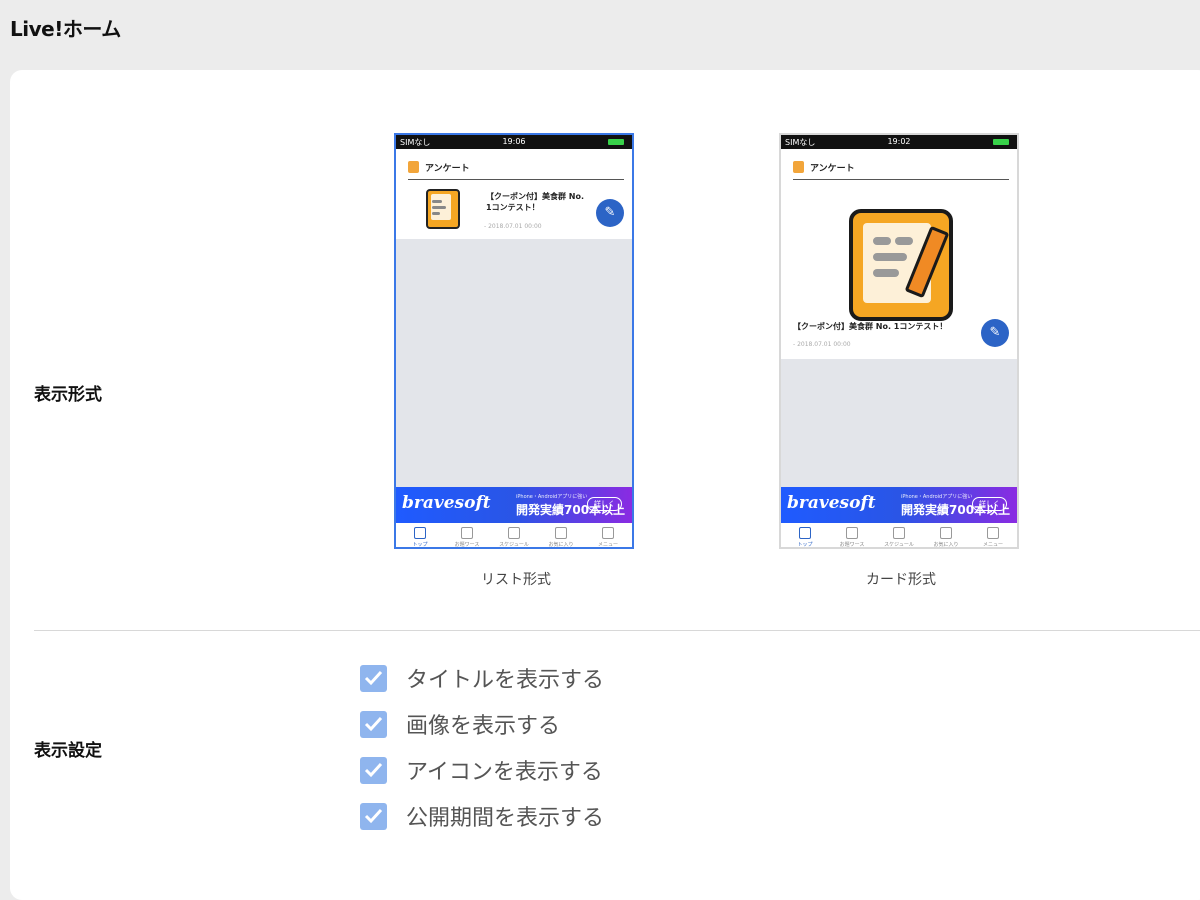 This screenshot has height=900, width=1200. I want to click on show-image-label: 画像を表示する, so click(483, 726).